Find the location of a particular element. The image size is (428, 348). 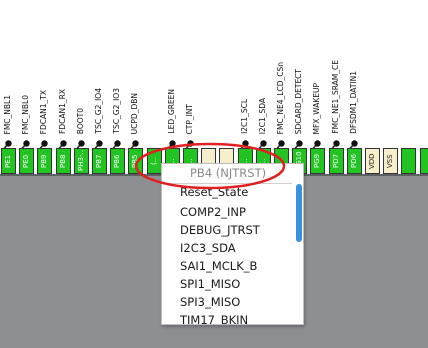

highlight-ellipse-annotation is located at coordinates (210, 166).